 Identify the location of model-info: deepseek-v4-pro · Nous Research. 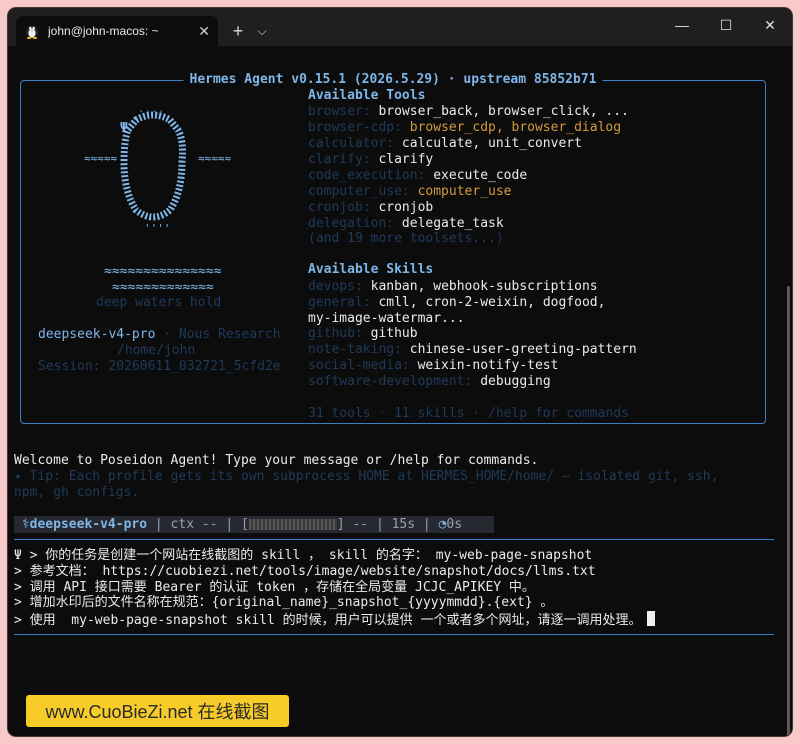
(159, 335).